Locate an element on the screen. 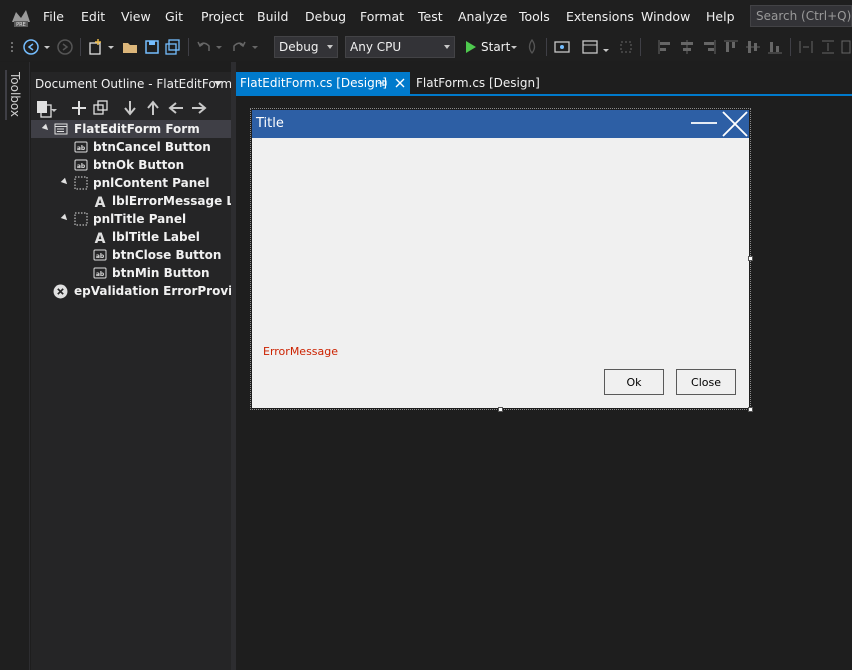 This screenshot has width=852, height=670. menu-project: Project is located at coordinates (222, 16).